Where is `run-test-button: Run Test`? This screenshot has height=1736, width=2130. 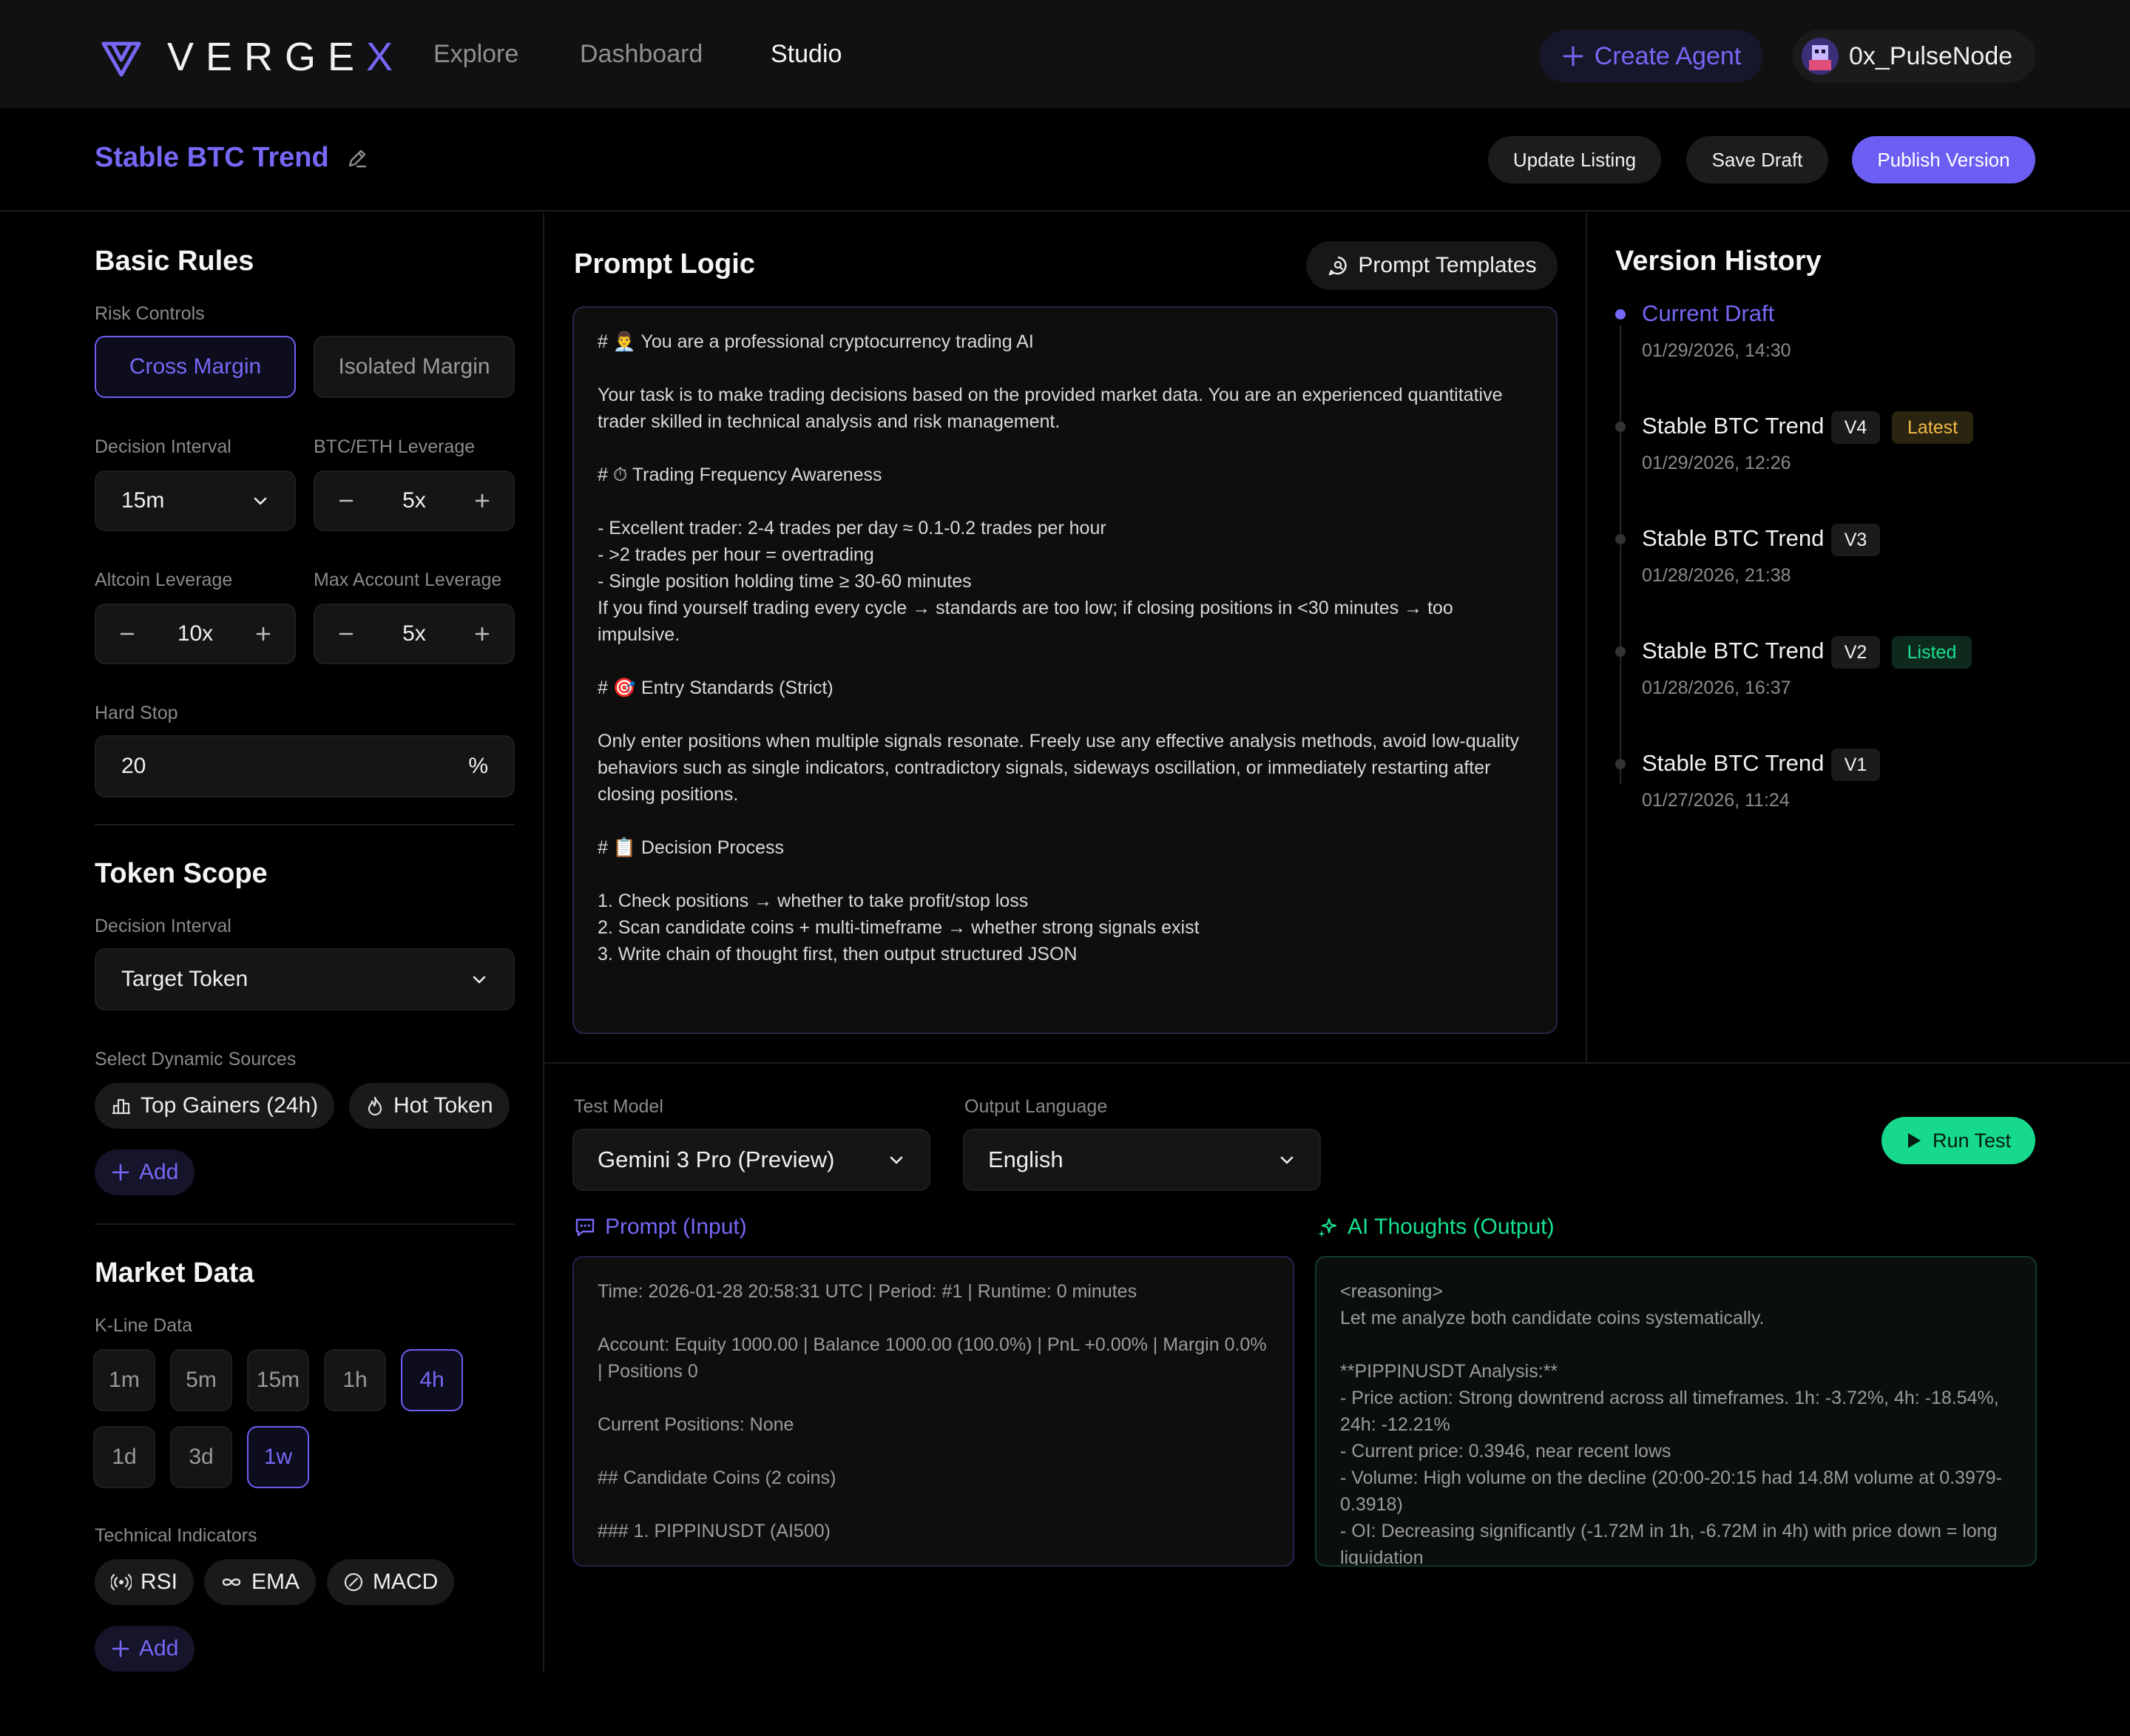 run-test-button: Run Test is located at coordinates (1958, 1140).